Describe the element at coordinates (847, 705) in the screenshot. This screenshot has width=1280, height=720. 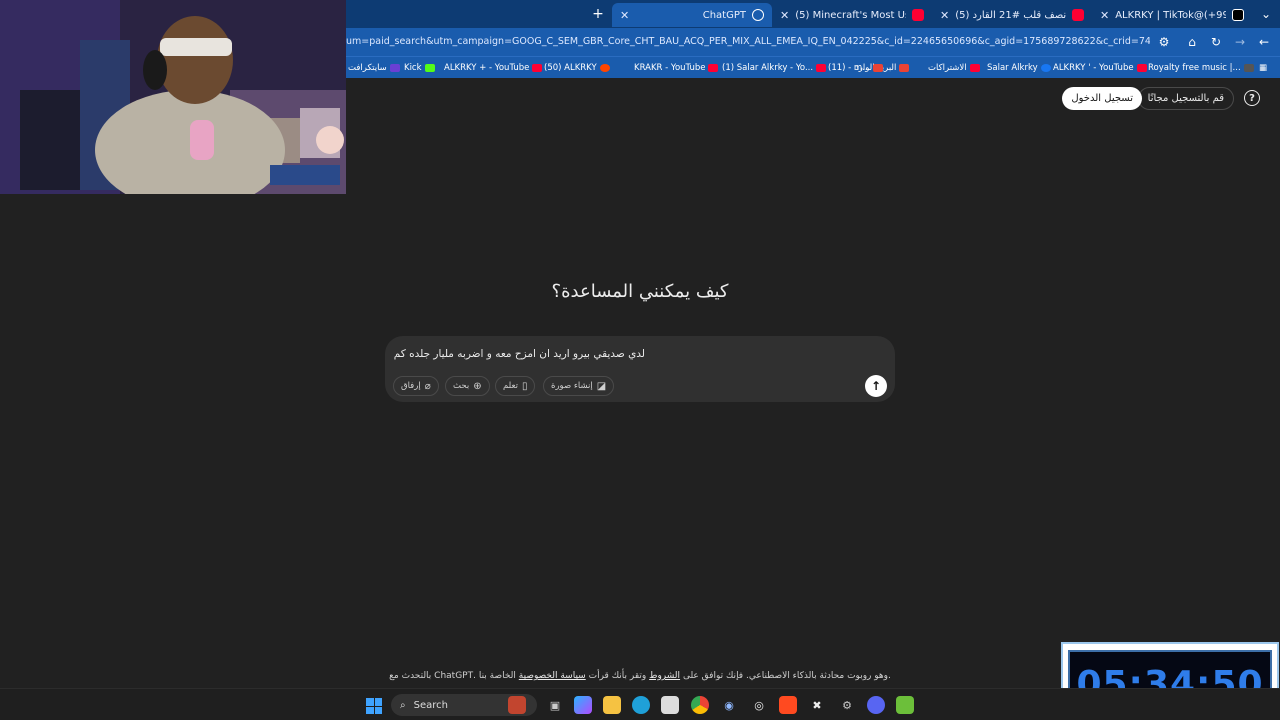
I see `settings-icon: ⚙` at that location.